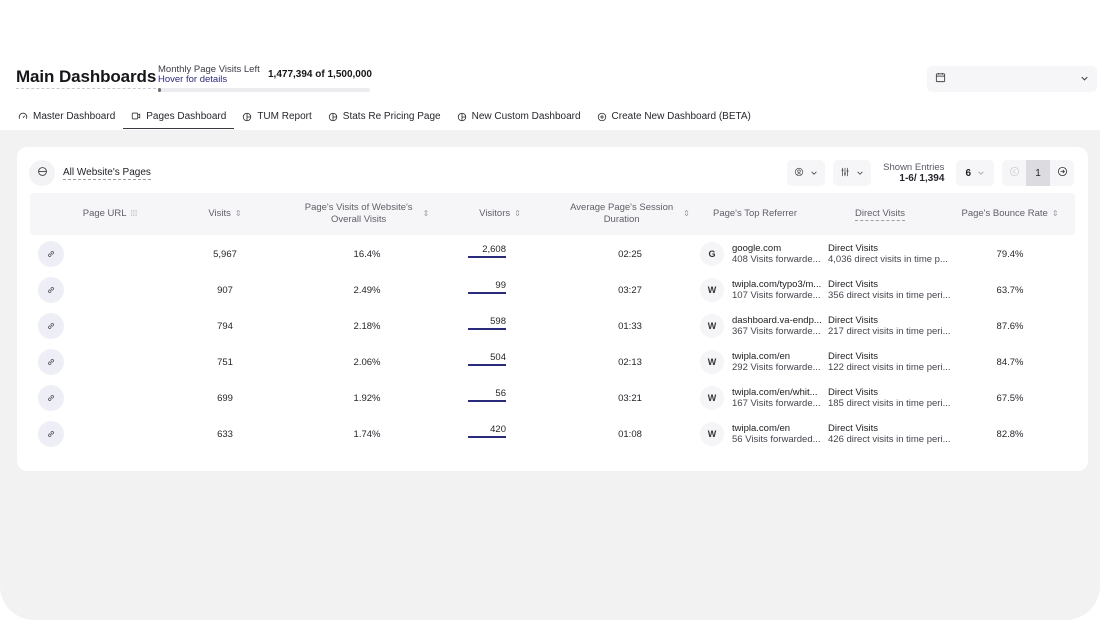 The width and height of the screenshot is (1100, 620). I want to click on database-icon, so click(42, 173).